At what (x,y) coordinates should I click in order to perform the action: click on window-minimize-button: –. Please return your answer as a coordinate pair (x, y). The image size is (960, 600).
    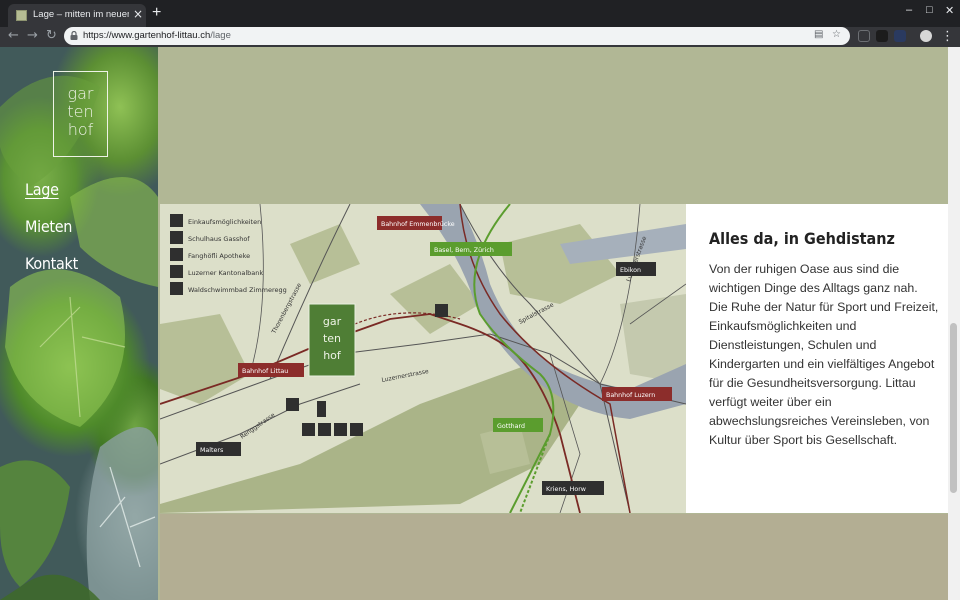
    Looking at the image, I should click on (909, 10).